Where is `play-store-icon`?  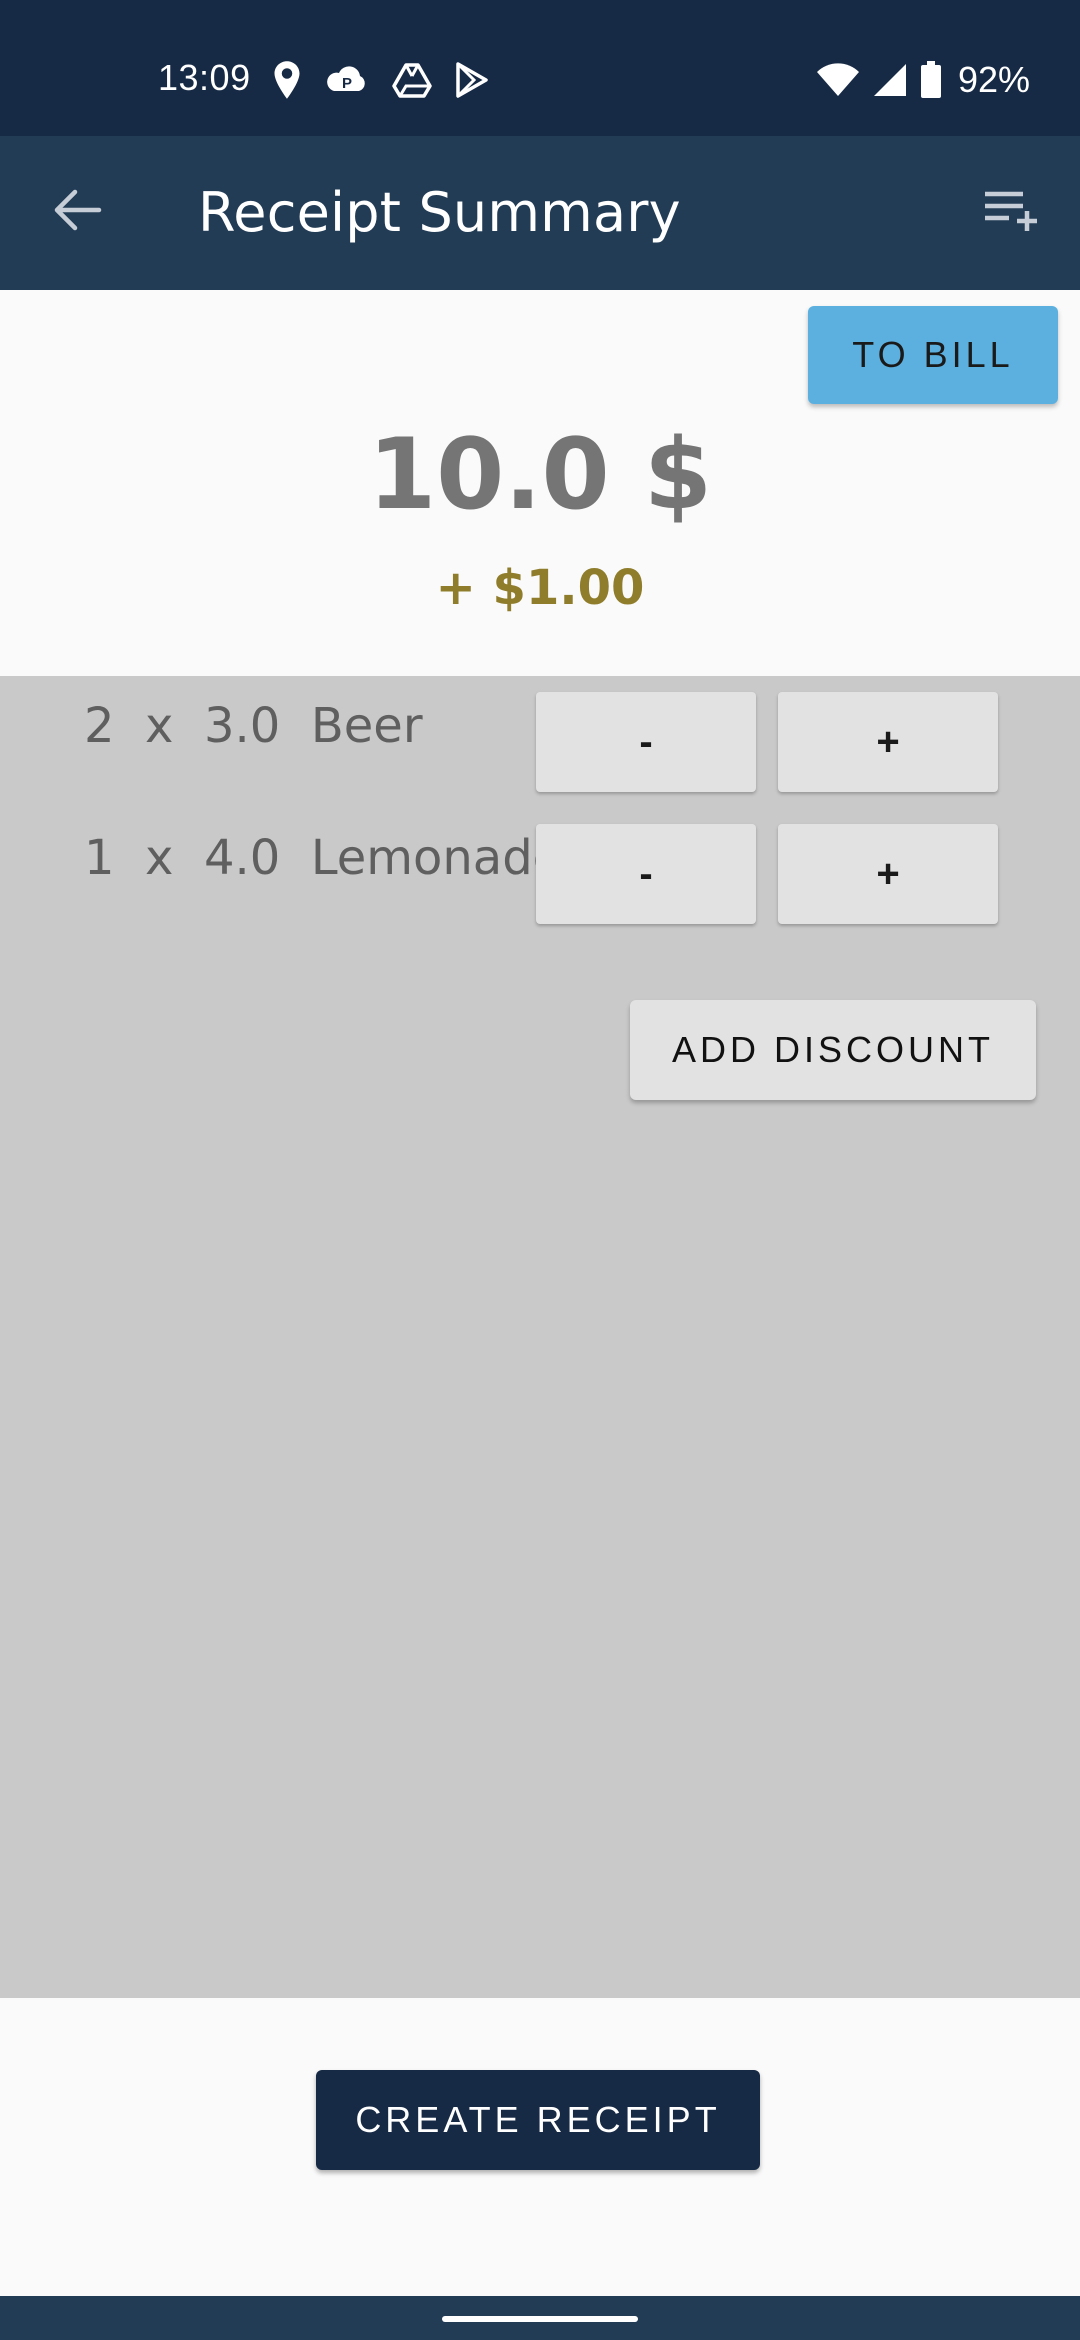
play-store-icon is located at coordinates (472, 80).